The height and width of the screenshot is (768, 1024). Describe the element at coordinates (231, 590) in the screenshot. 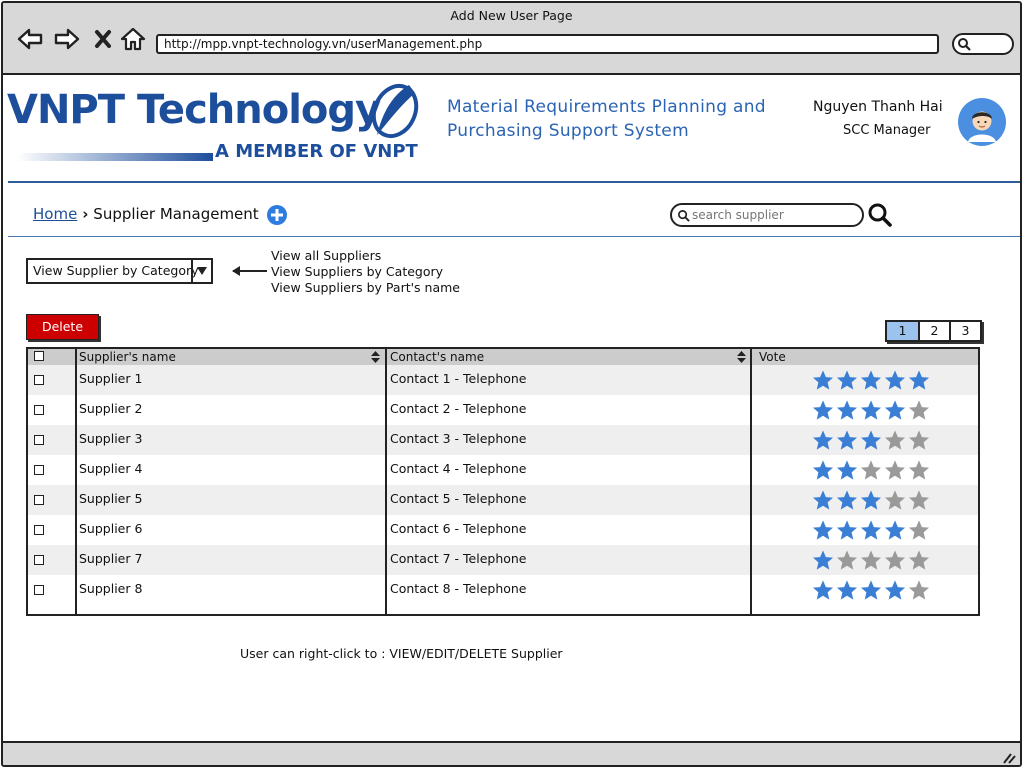

I see `supplier-name-cell: Supplier 8` at that location.